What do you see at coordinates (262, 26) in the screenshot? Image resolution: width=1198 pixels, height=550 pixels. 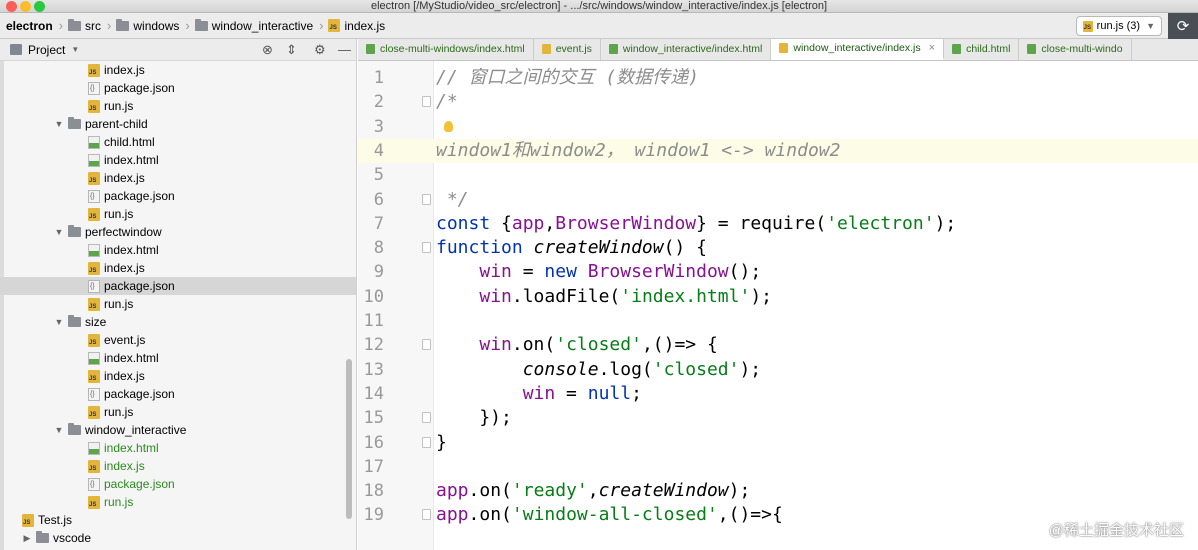 I see `breadcrumb-window-interactive: window_interactive` at bounding box center [262, 26].